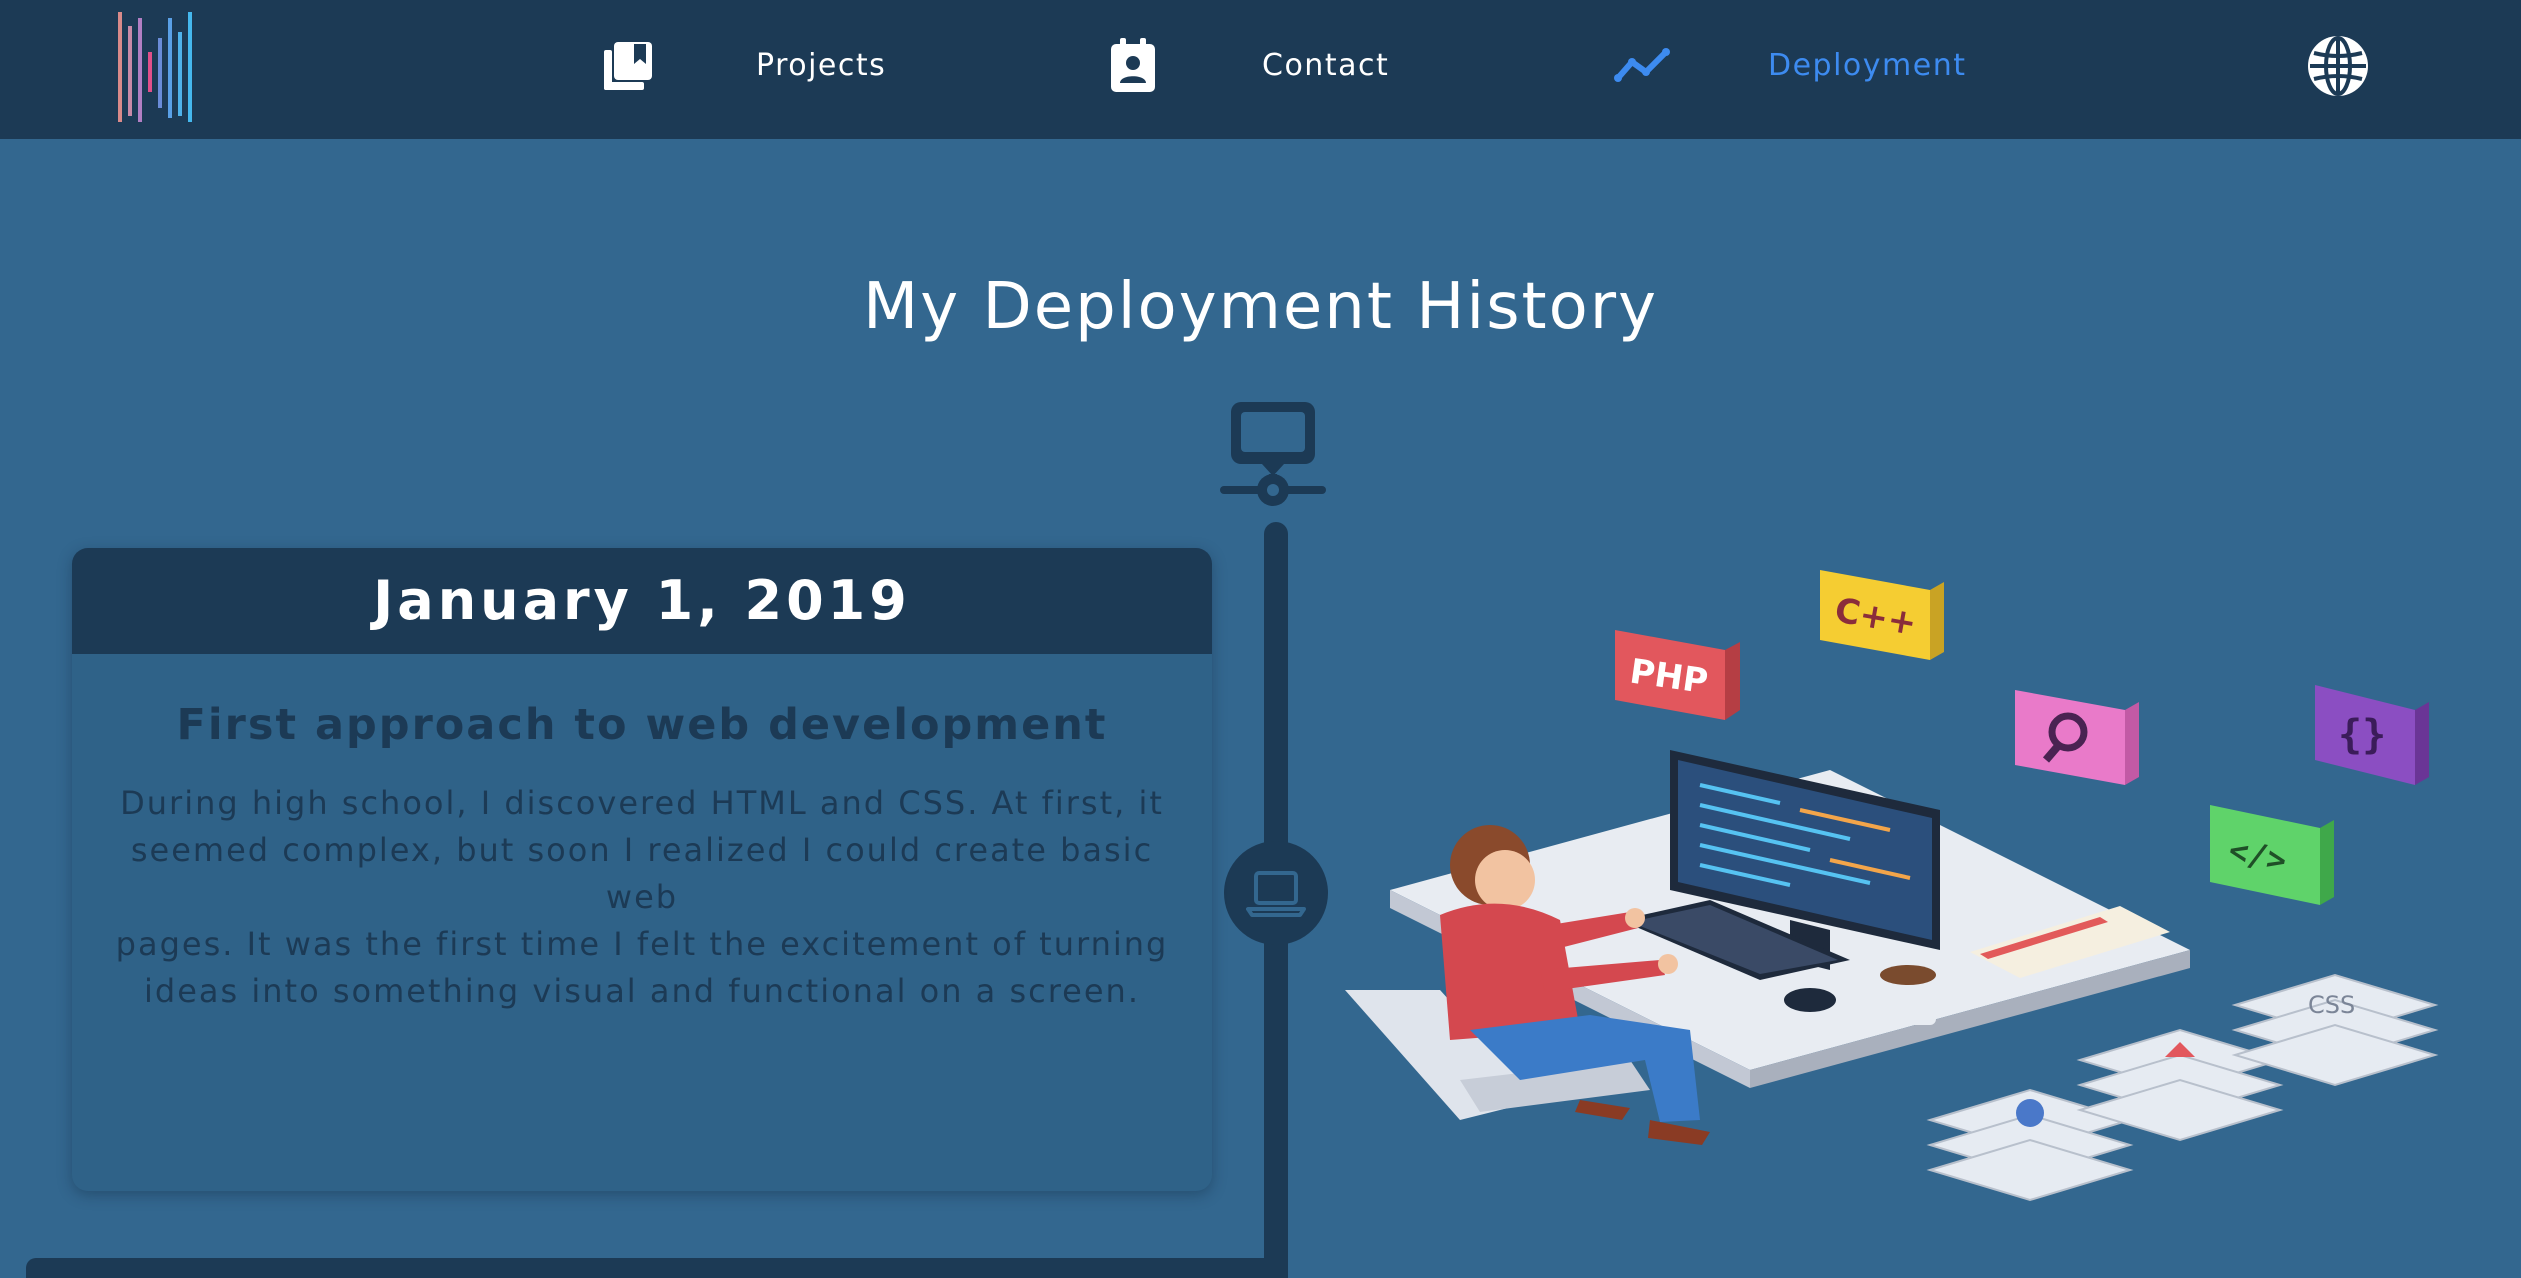 Image resolution: width=2521 pixels, height=1278 pixels. I want to click on card-date: January 1, 2019, so click(642, 600).